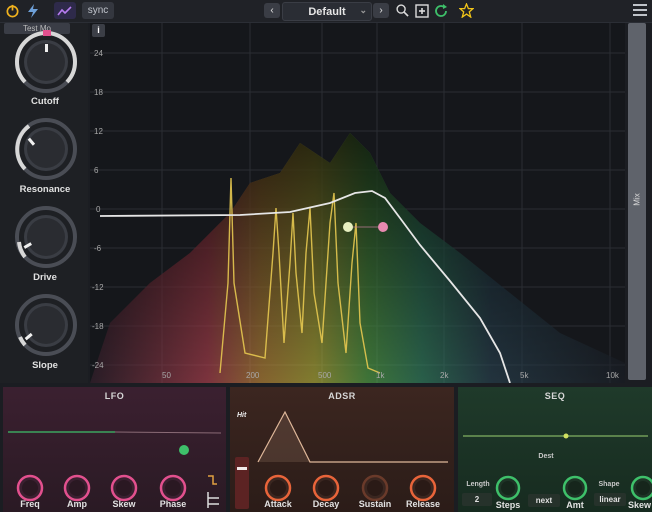  Describe the element at coordinates (342, 396) in the screenshot. I see `adsr-title: ADSR` at that location.